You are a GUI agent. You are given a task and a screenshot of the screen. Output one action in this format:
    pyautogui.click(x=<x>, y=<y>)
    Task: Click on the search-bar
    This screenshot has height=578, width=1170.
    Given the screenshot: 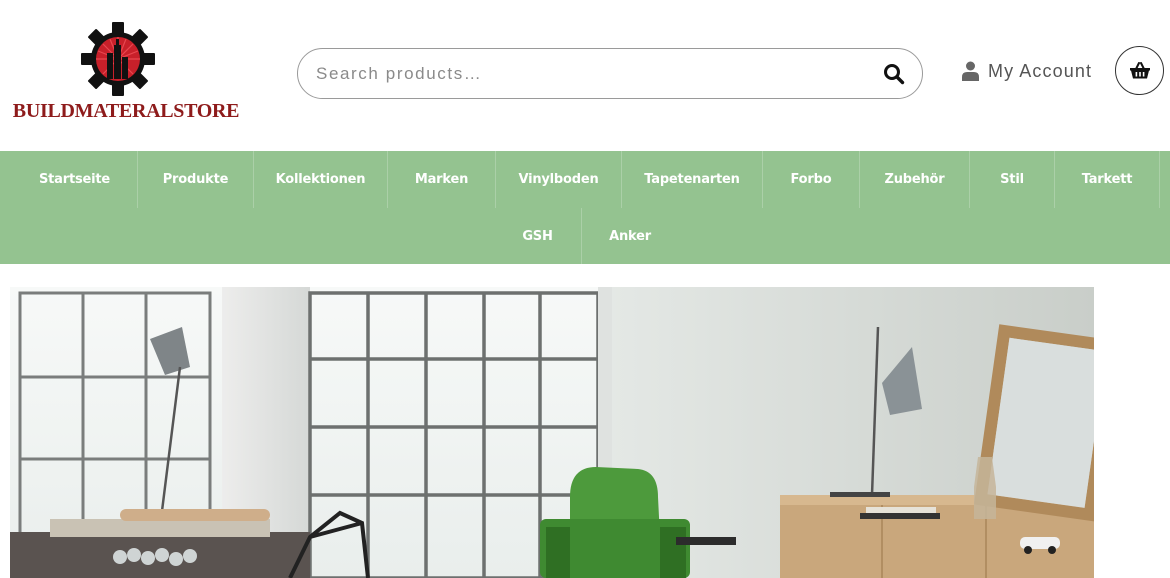 What is the action you would take?
    pyautogui.click(x=610, y=73)
    